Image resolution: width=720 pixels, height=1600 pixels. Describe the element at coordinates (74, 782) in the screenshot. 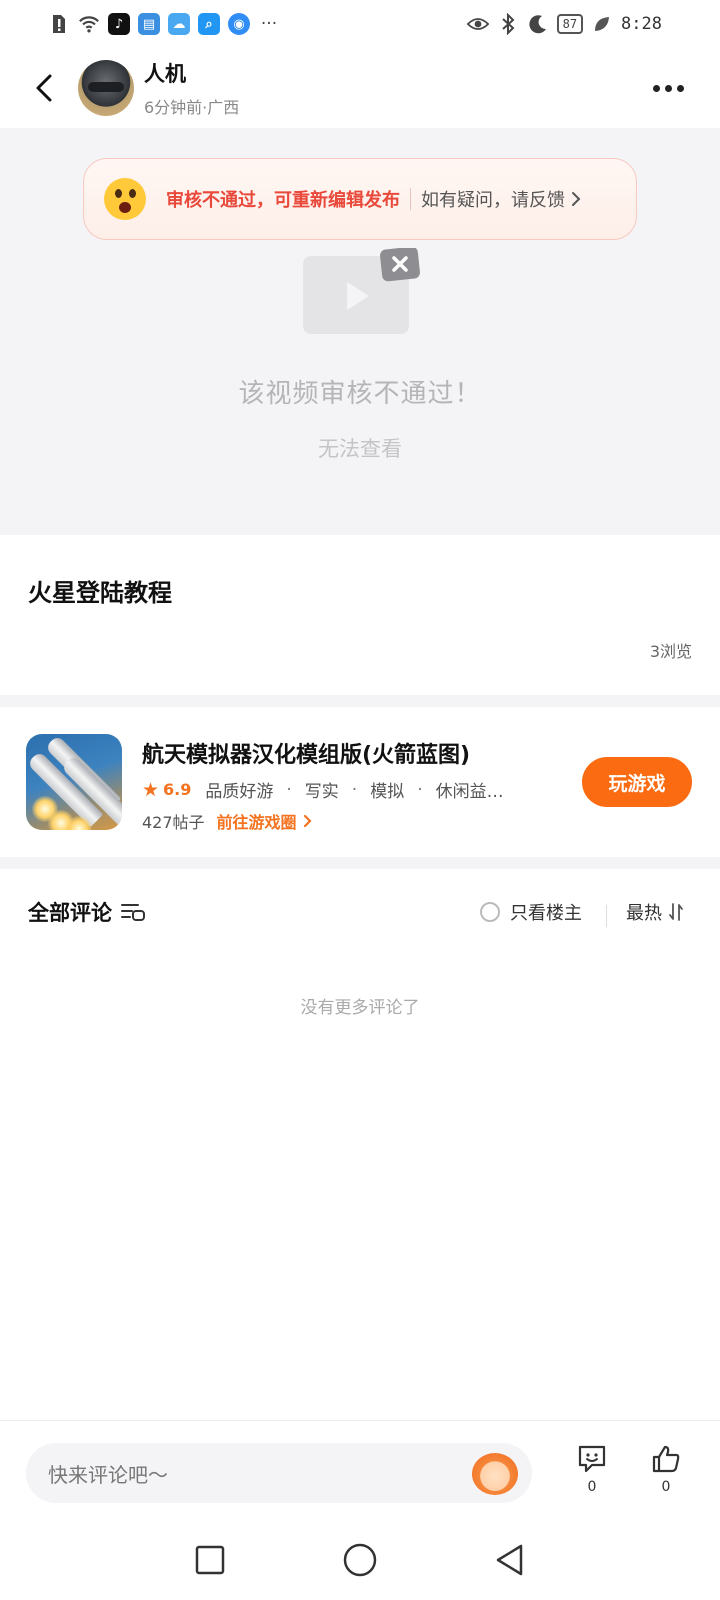

I see `game-icon` at that location.